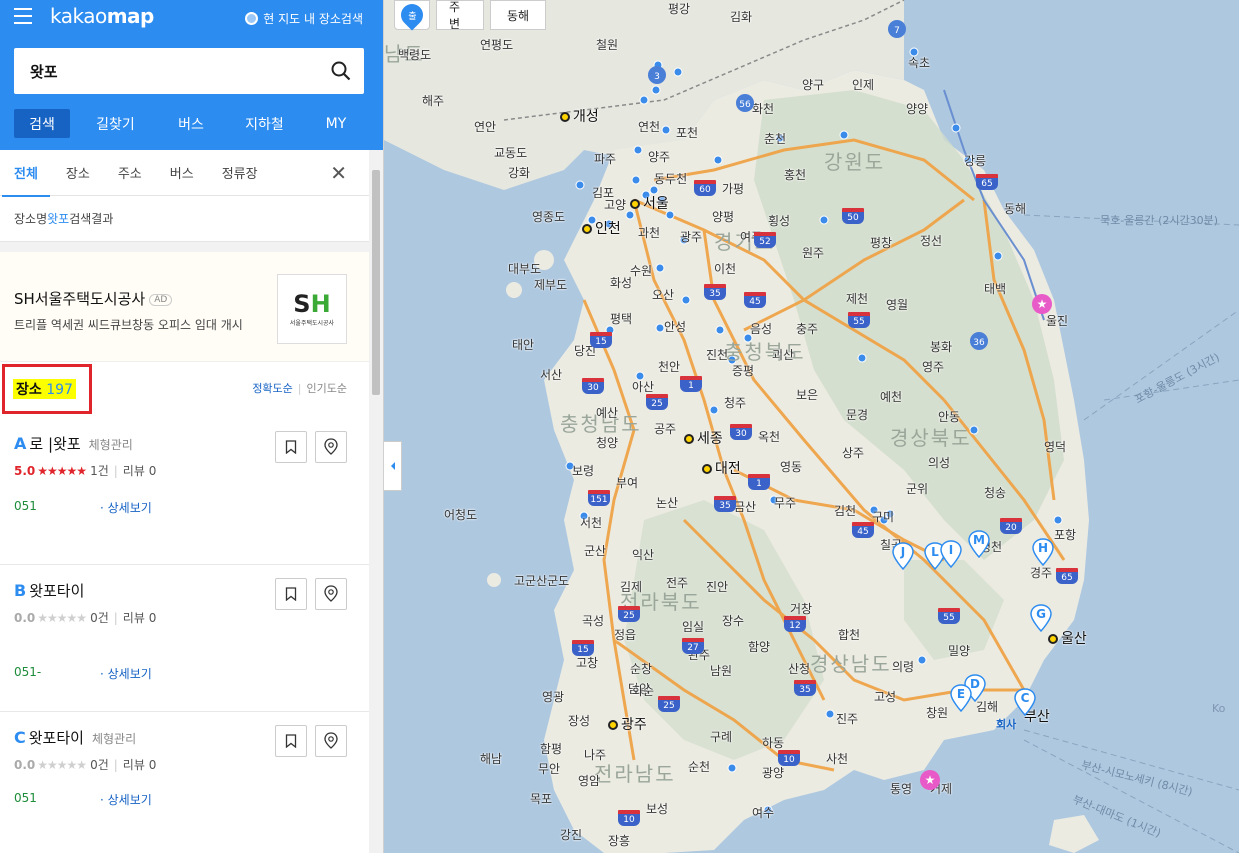  What do you see at coordinates (252, 18) in the screenshot?
I see `radio-icon` at bounding box center [252, 18].